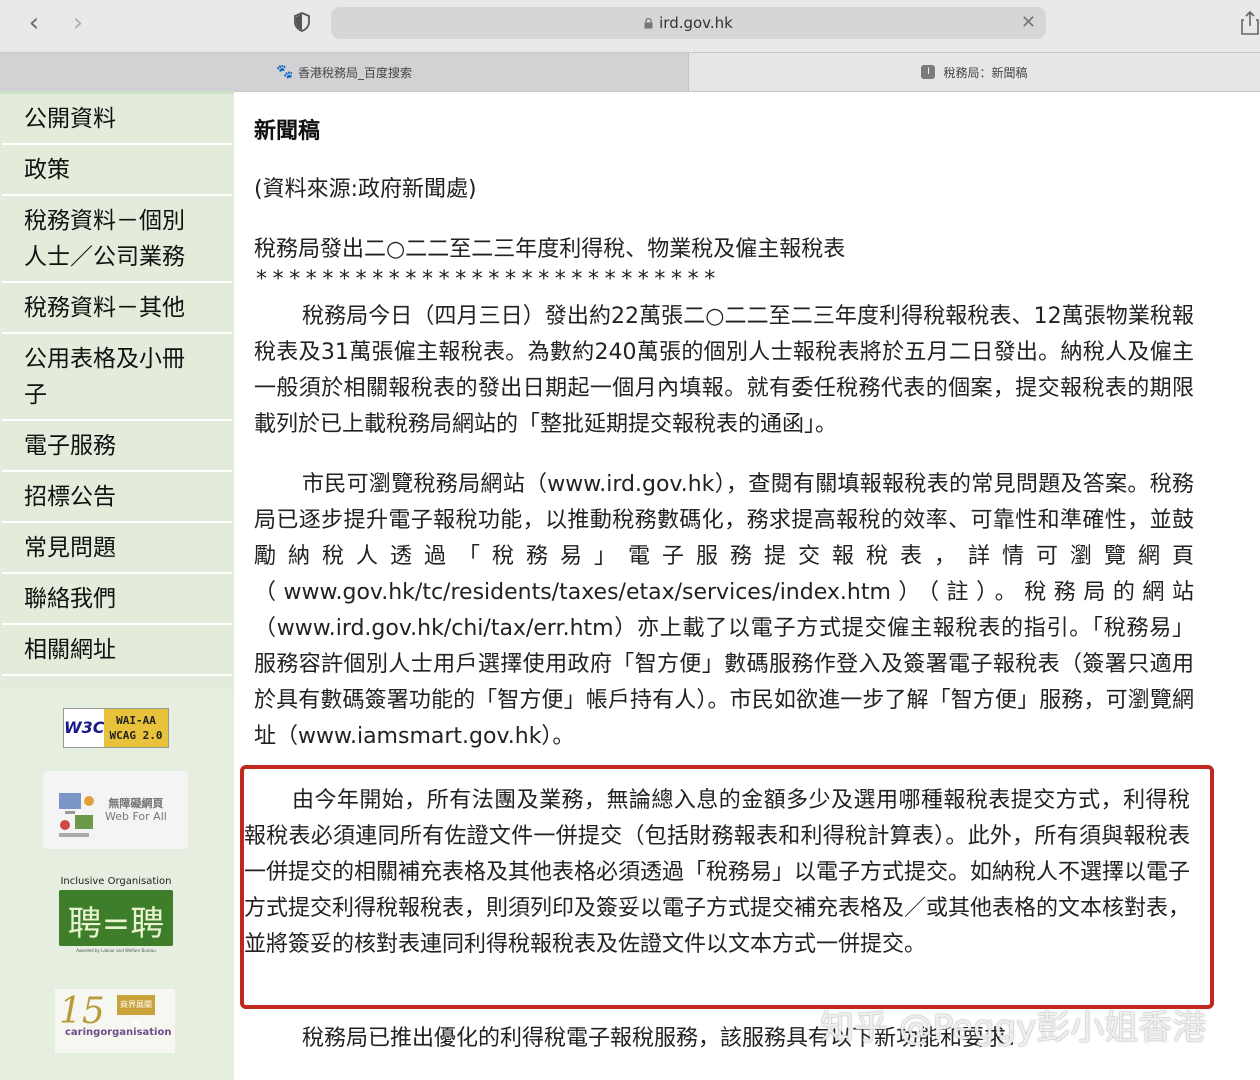 The width and height of the screenshot is (1260, 1080). I want to click on tab-baidu-search: 🐾 香港稅務局_百度搜索, so click(344, 72).